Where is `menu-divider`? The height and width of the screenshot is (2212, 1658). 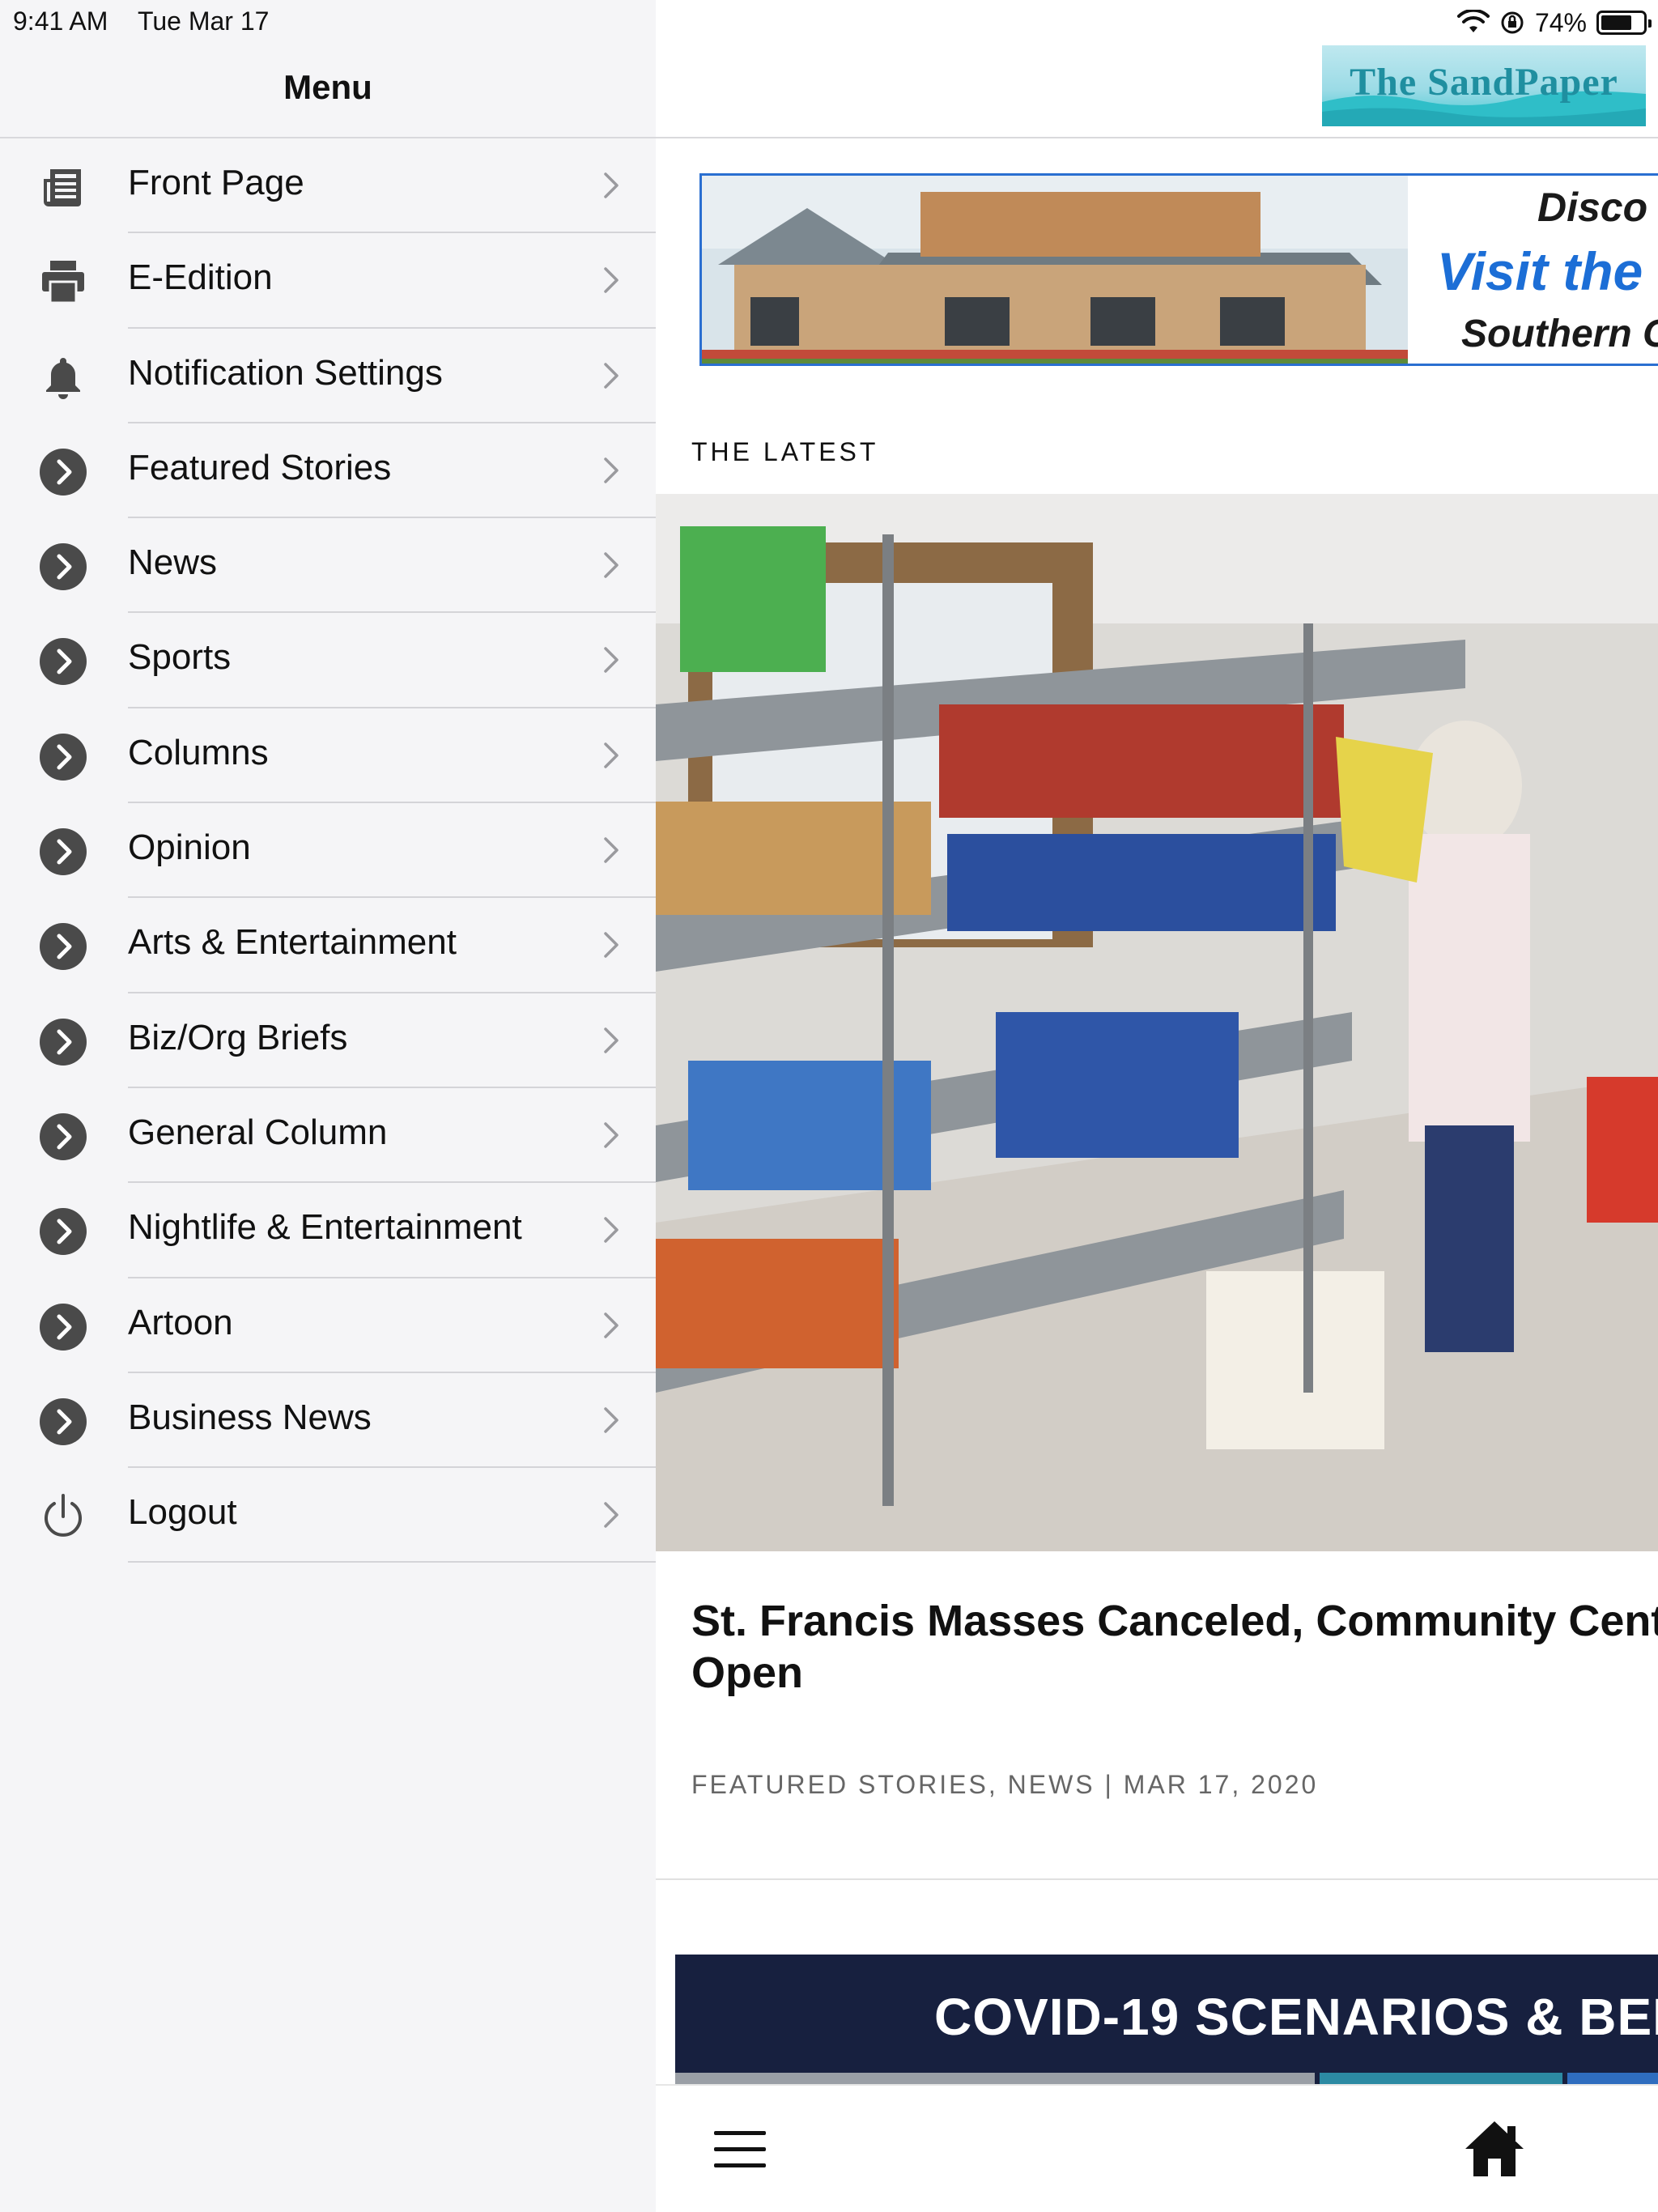
menu-divider is located at coordinates (392, 1562).